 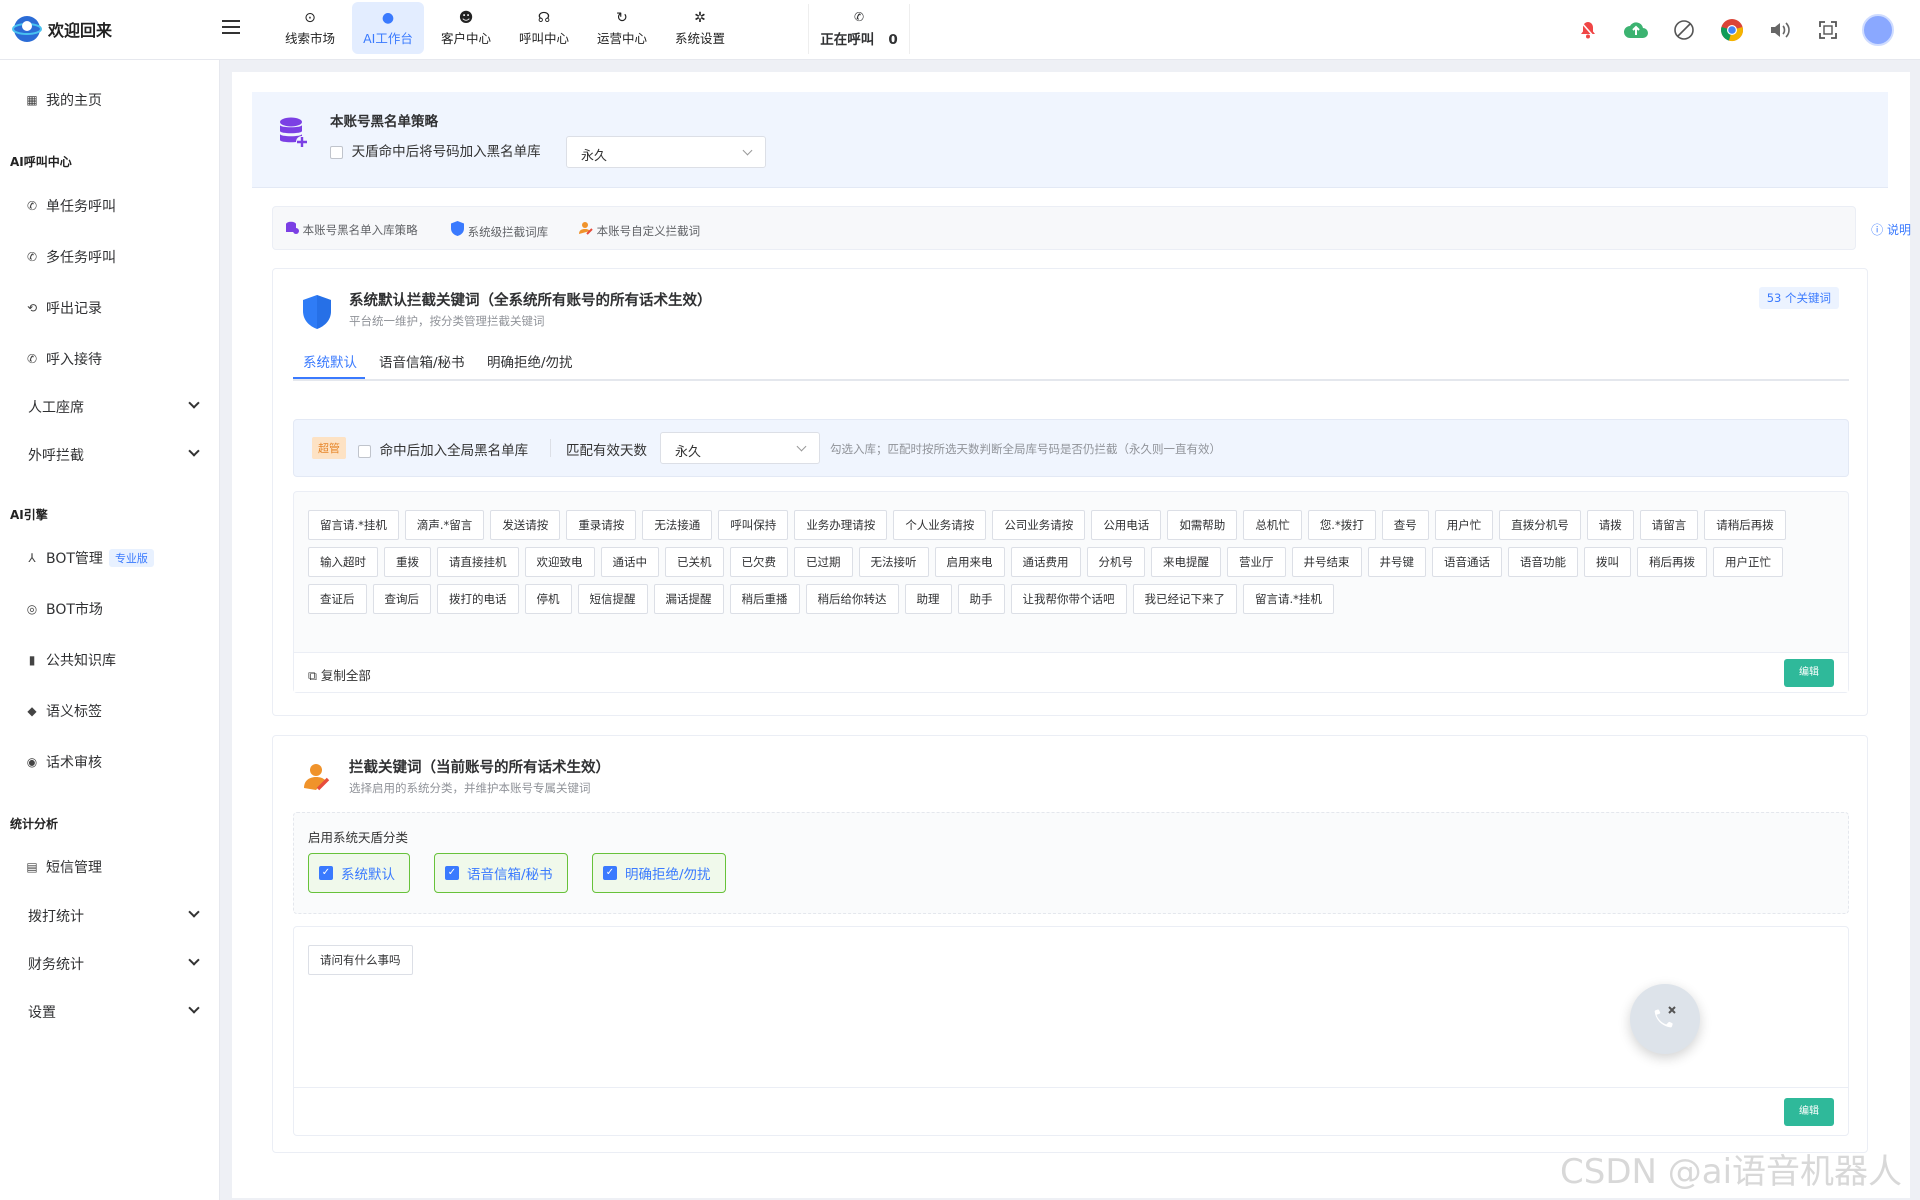 I want to click on nav-ai-workbench: ● AI工作台, so click(x=388, y=28).